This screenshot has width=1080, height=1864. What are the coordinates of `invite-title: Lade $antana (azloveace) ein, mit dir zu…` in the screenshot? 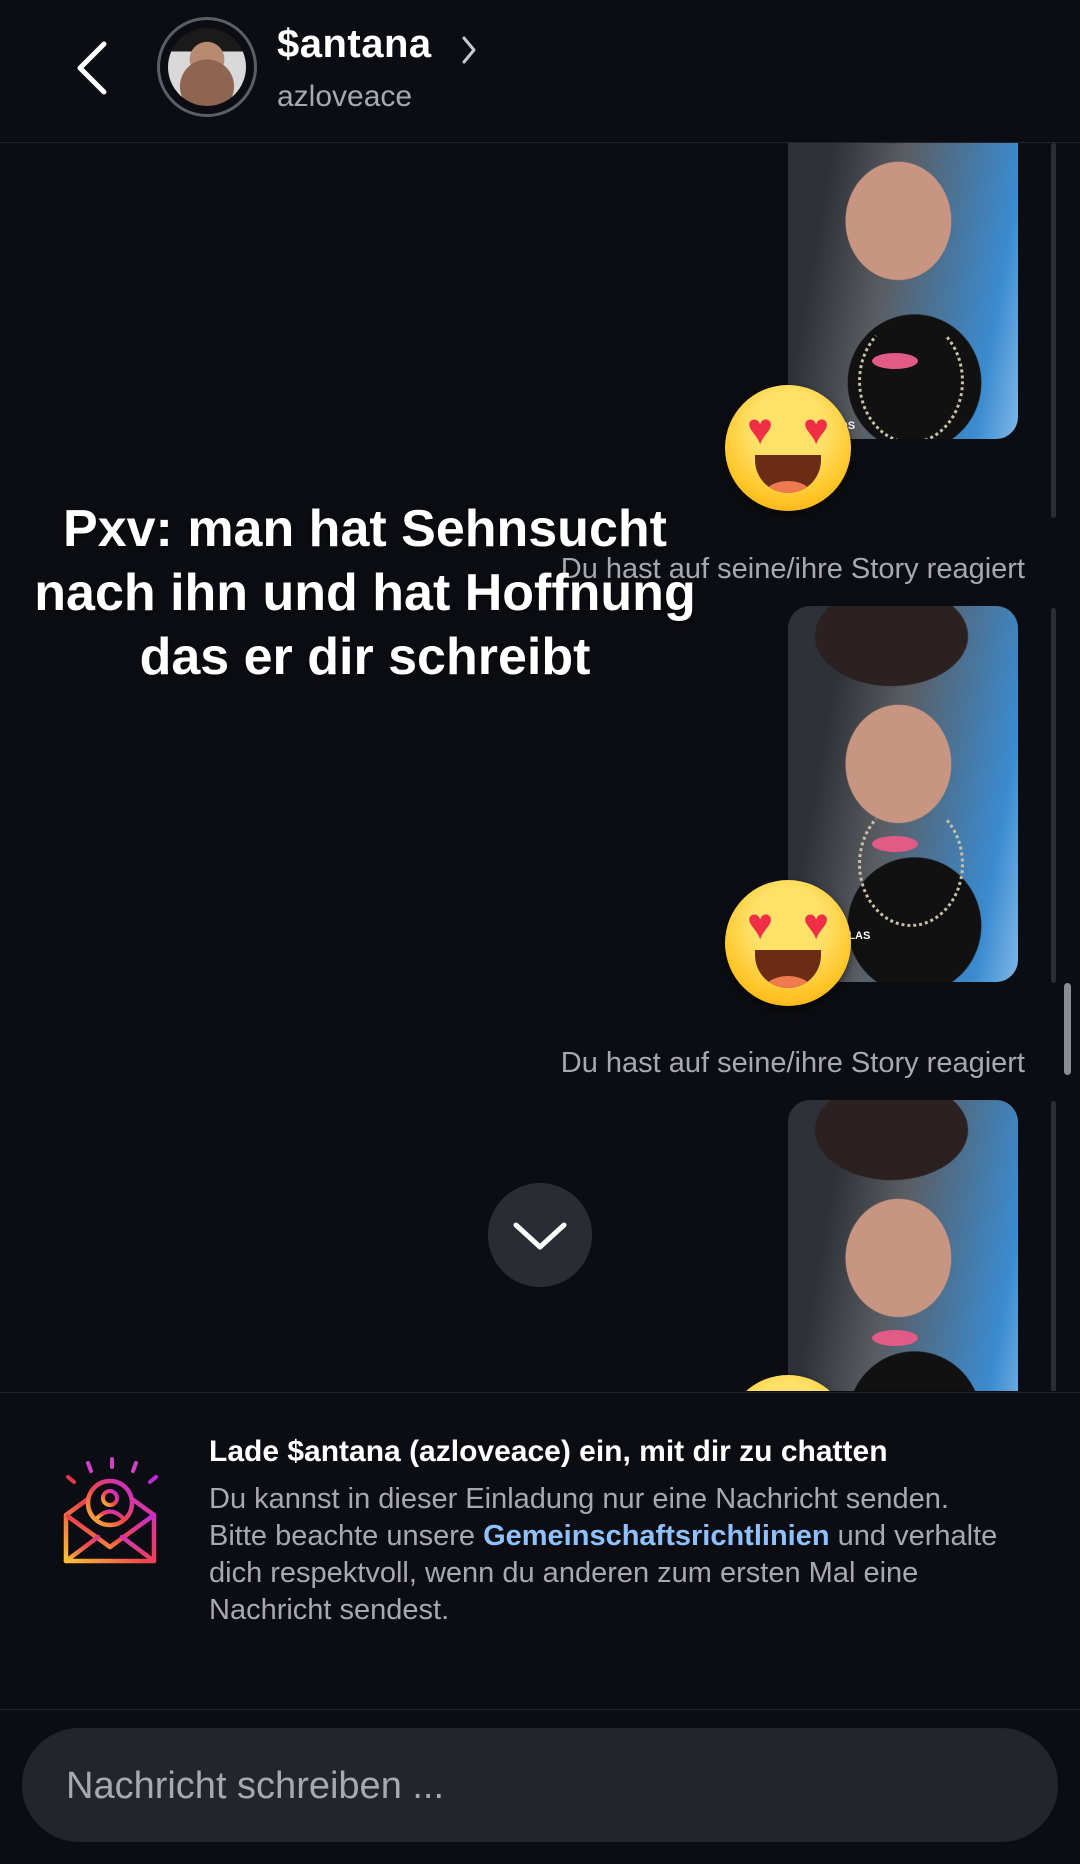 It's located at (548, 1451).